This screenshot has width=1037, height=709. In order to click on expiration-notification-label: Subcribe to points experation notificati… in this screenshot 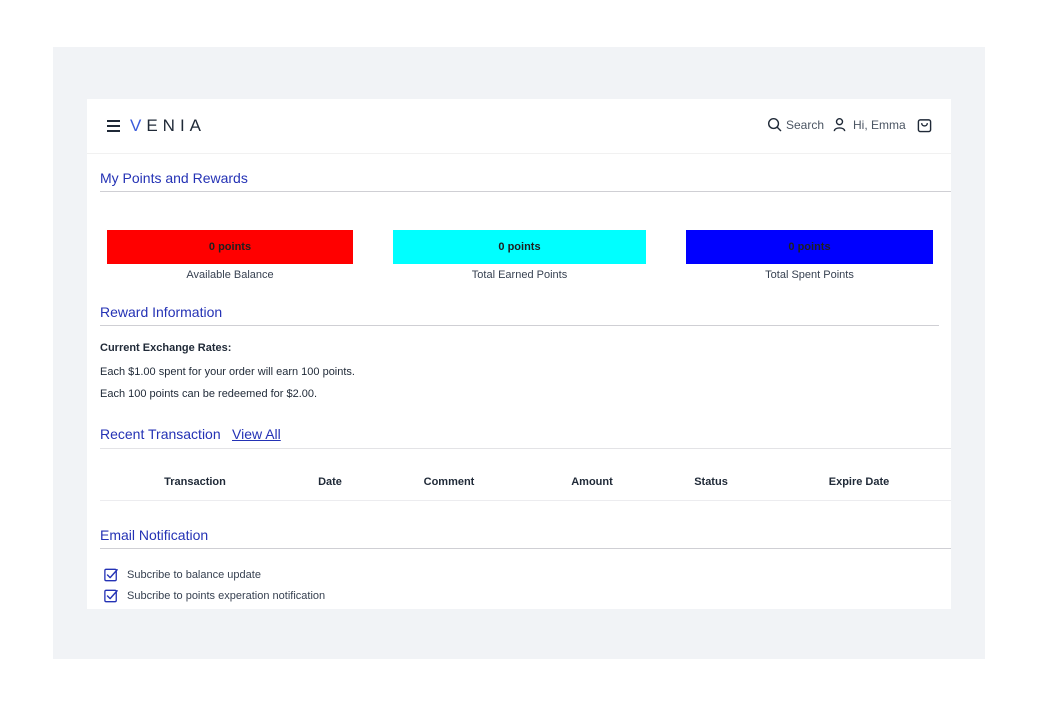, I will do `click(226, 596)`.